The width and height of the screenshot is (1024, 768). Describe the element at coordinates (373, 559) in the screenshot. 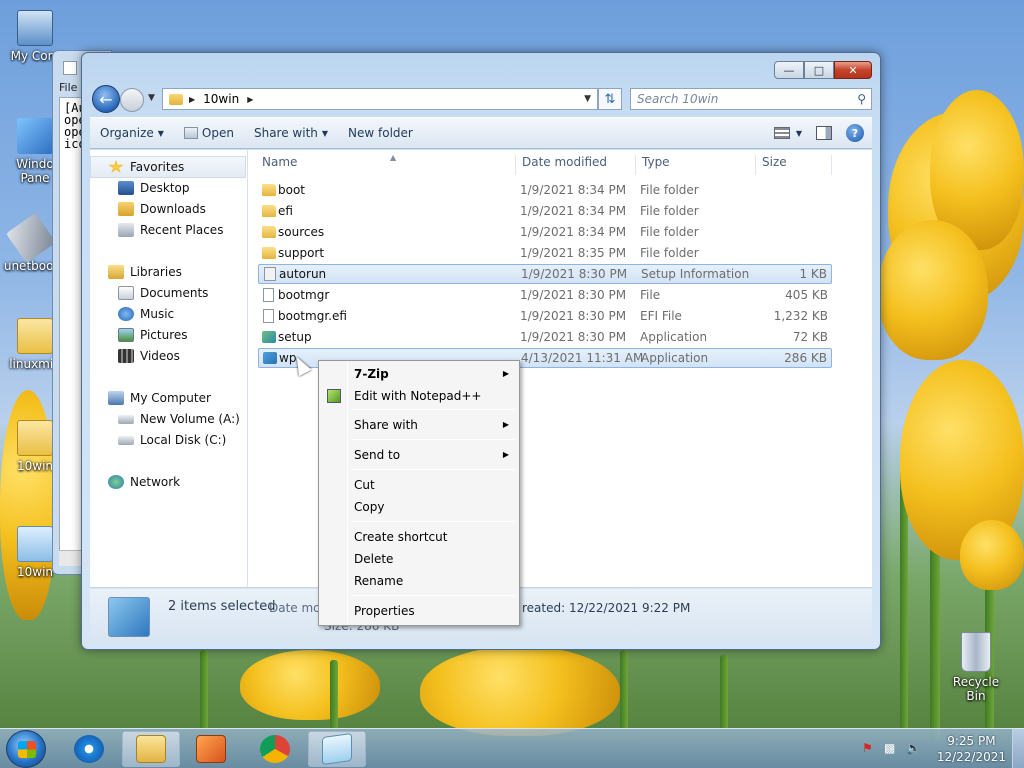

I see `menu-item-delete: Delete` at that location.